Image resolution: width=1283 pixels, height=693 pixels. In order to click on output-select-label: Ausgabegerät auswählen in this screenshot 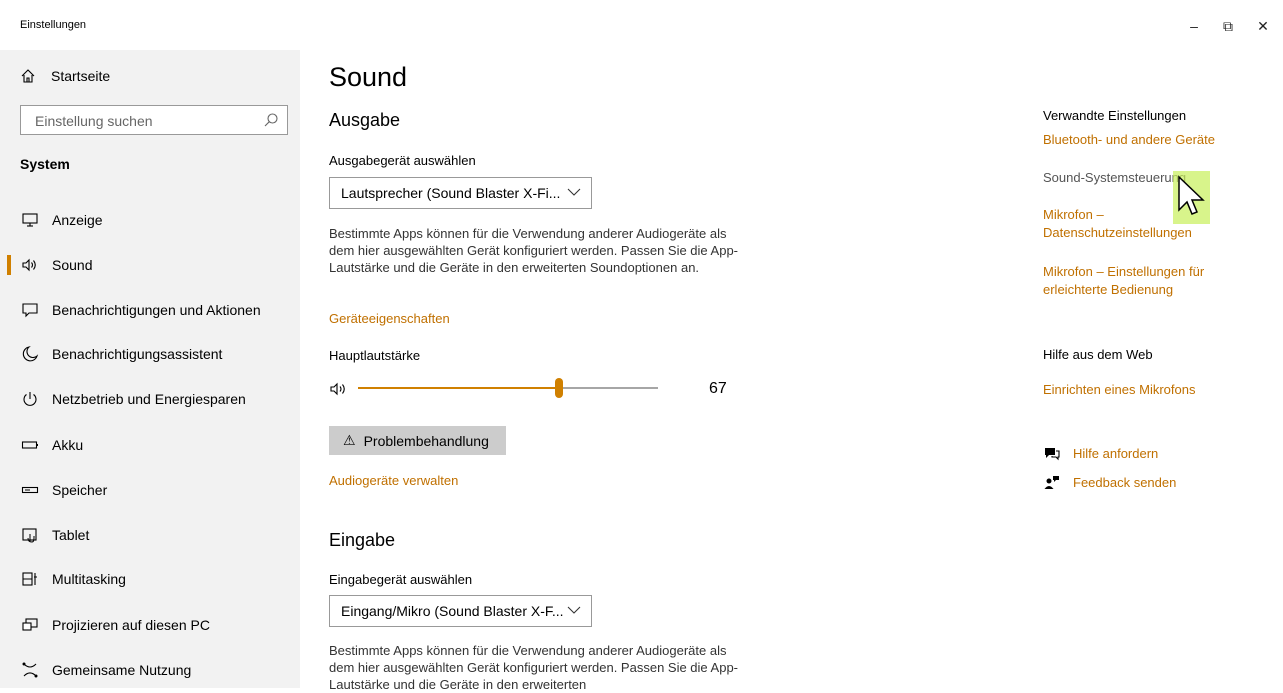, I will do `click(402, 160)`.